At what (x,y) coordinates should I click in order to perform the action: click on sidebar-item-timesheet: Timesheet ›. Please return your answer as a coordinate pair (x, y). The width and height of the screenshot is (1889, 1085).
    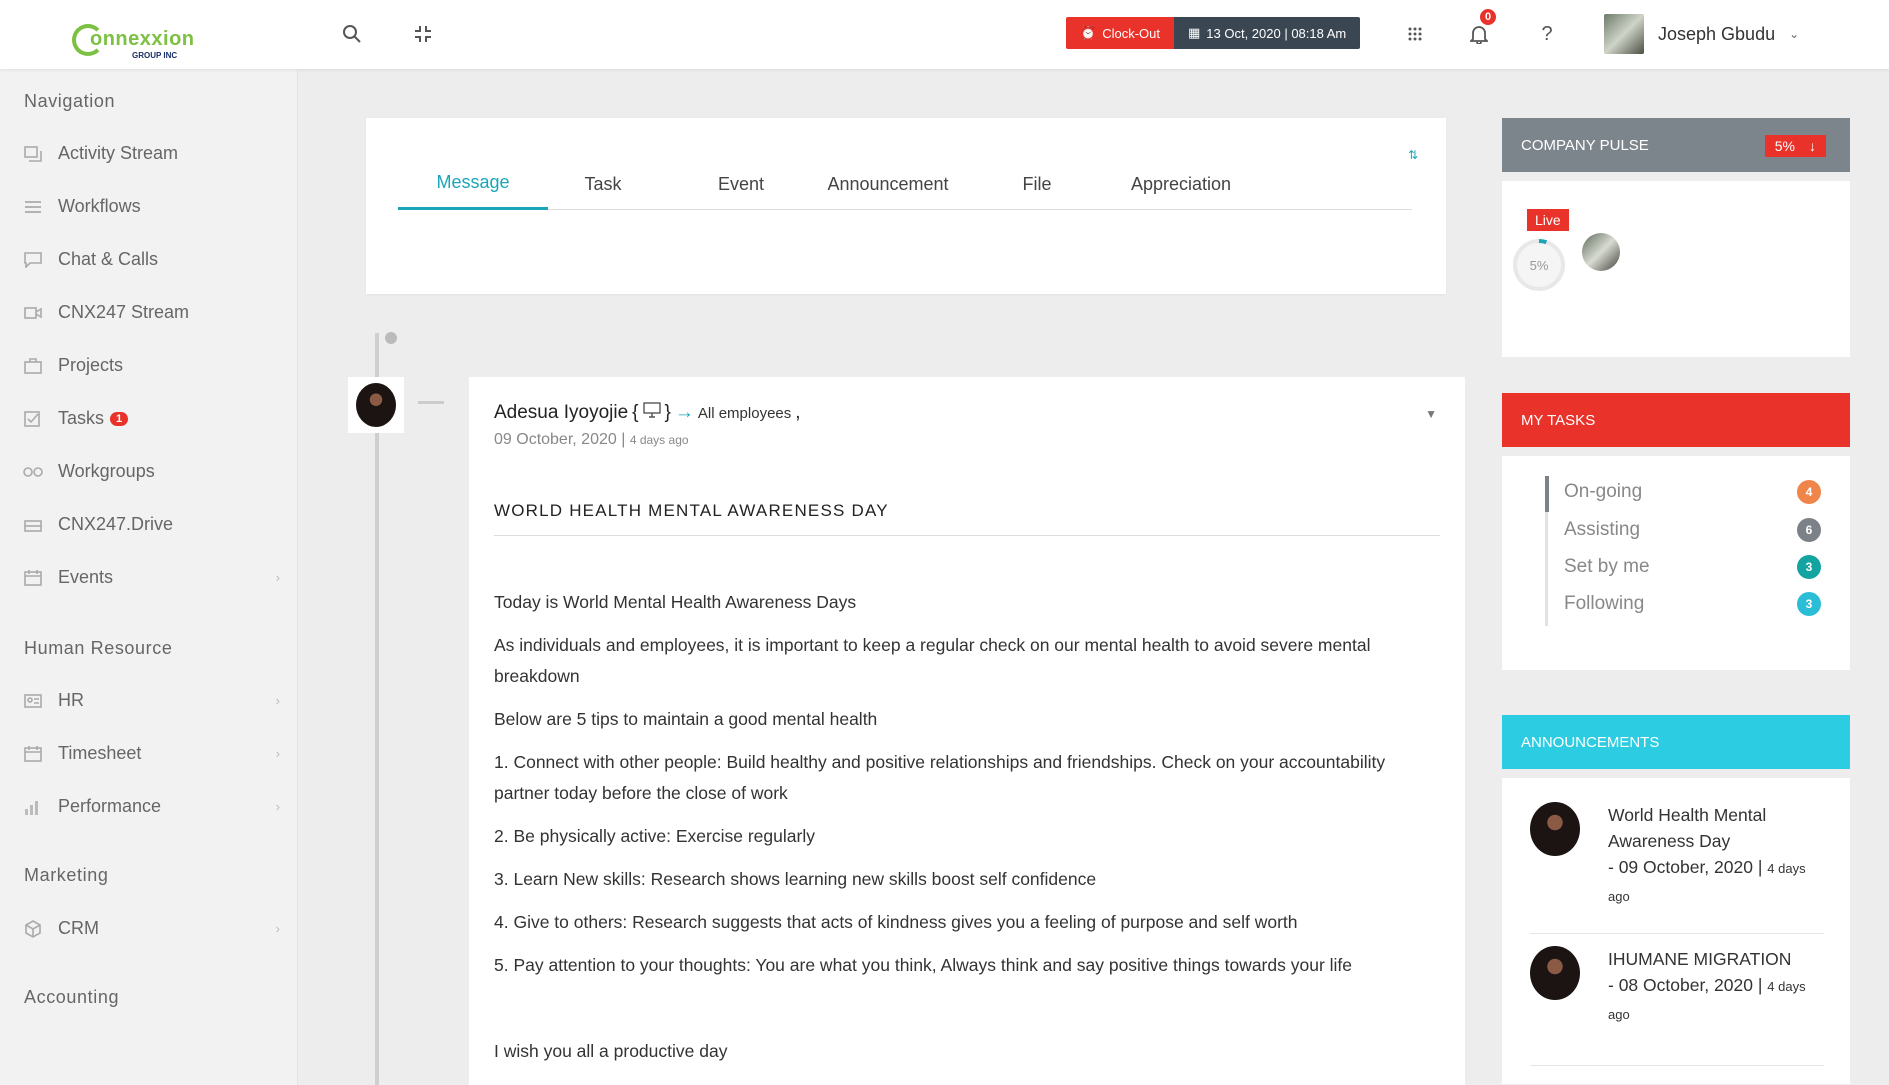
    Looking at the image, I should click on (151, 753).